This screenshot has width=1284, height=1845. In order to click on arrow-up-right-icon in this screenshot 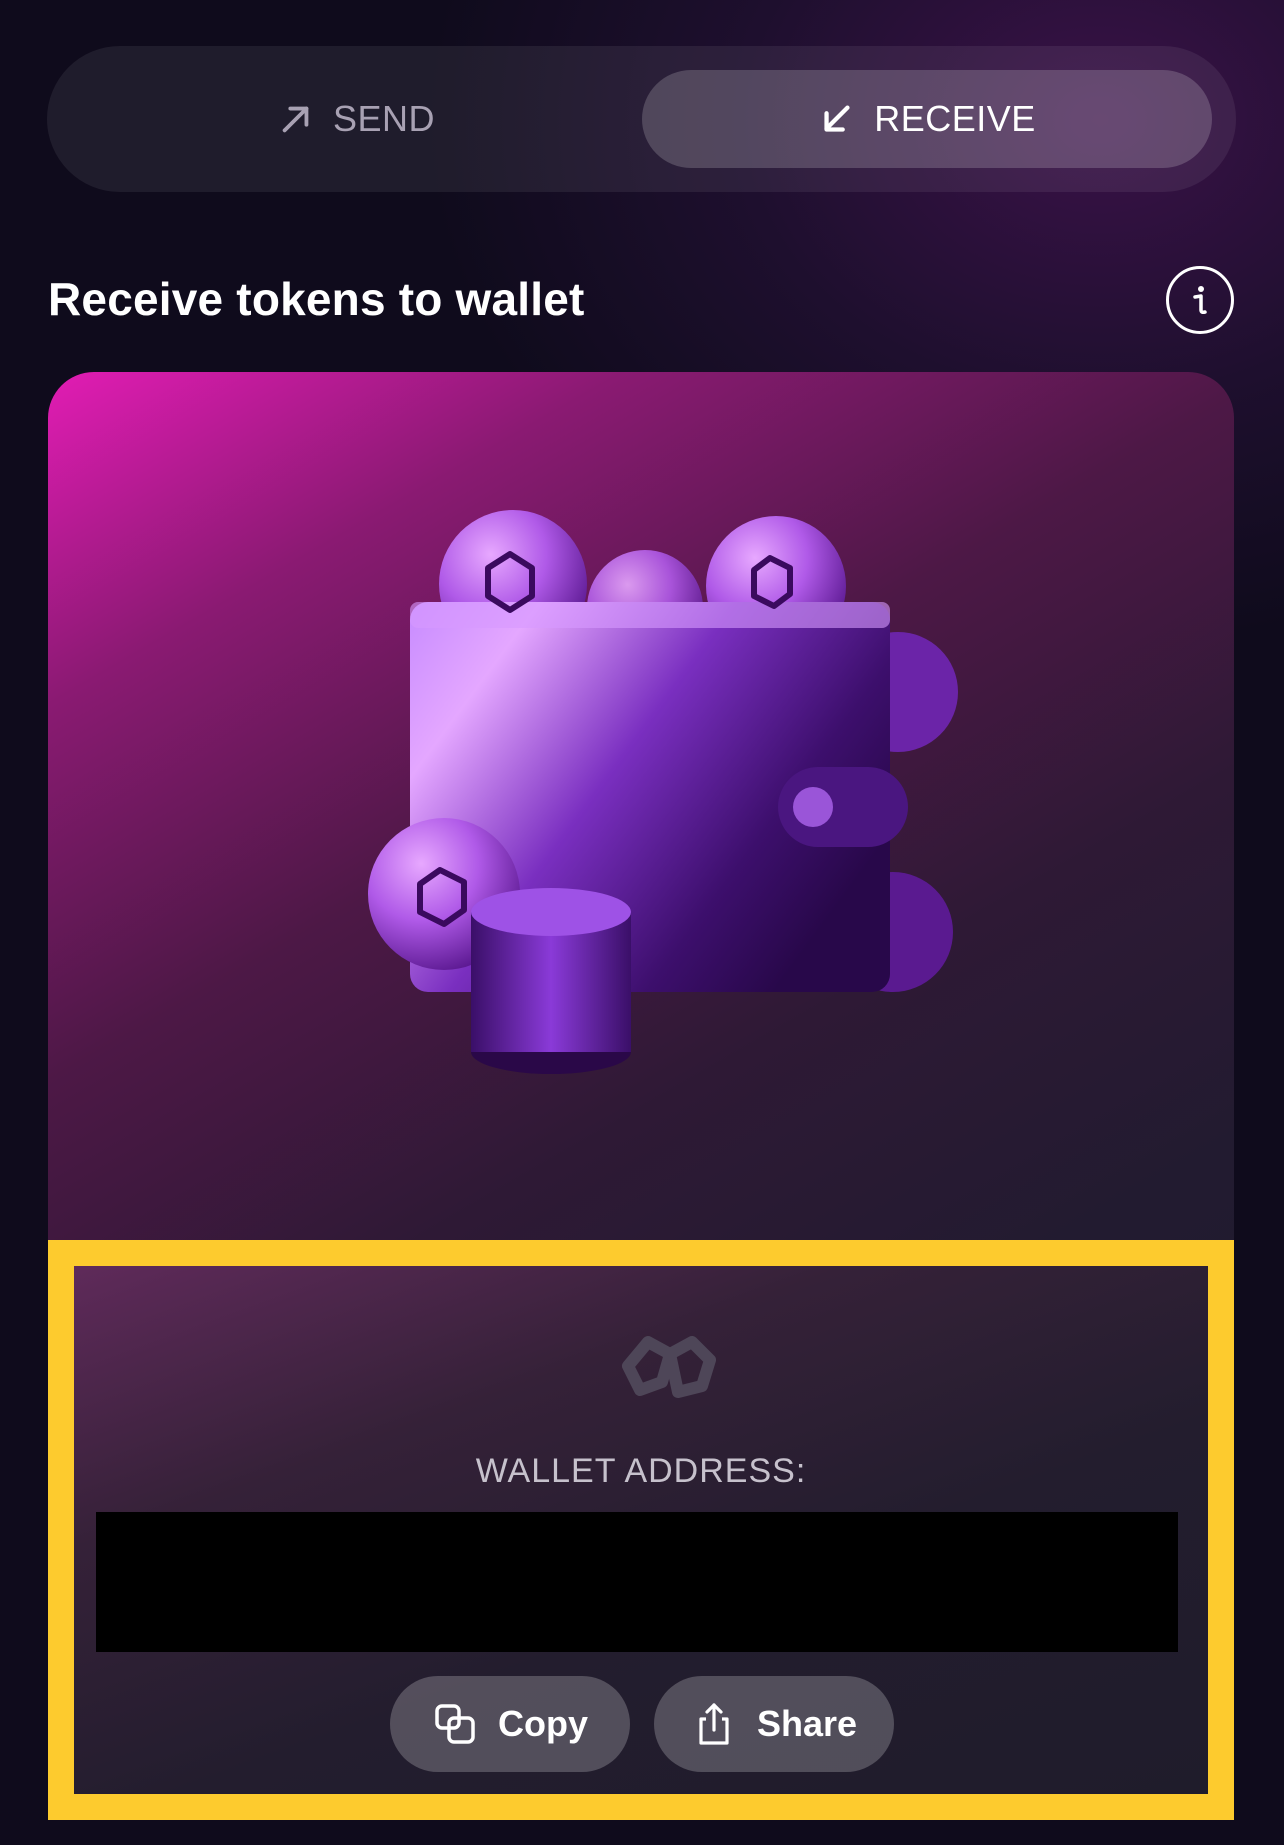, I will do `click(295, 119)`.